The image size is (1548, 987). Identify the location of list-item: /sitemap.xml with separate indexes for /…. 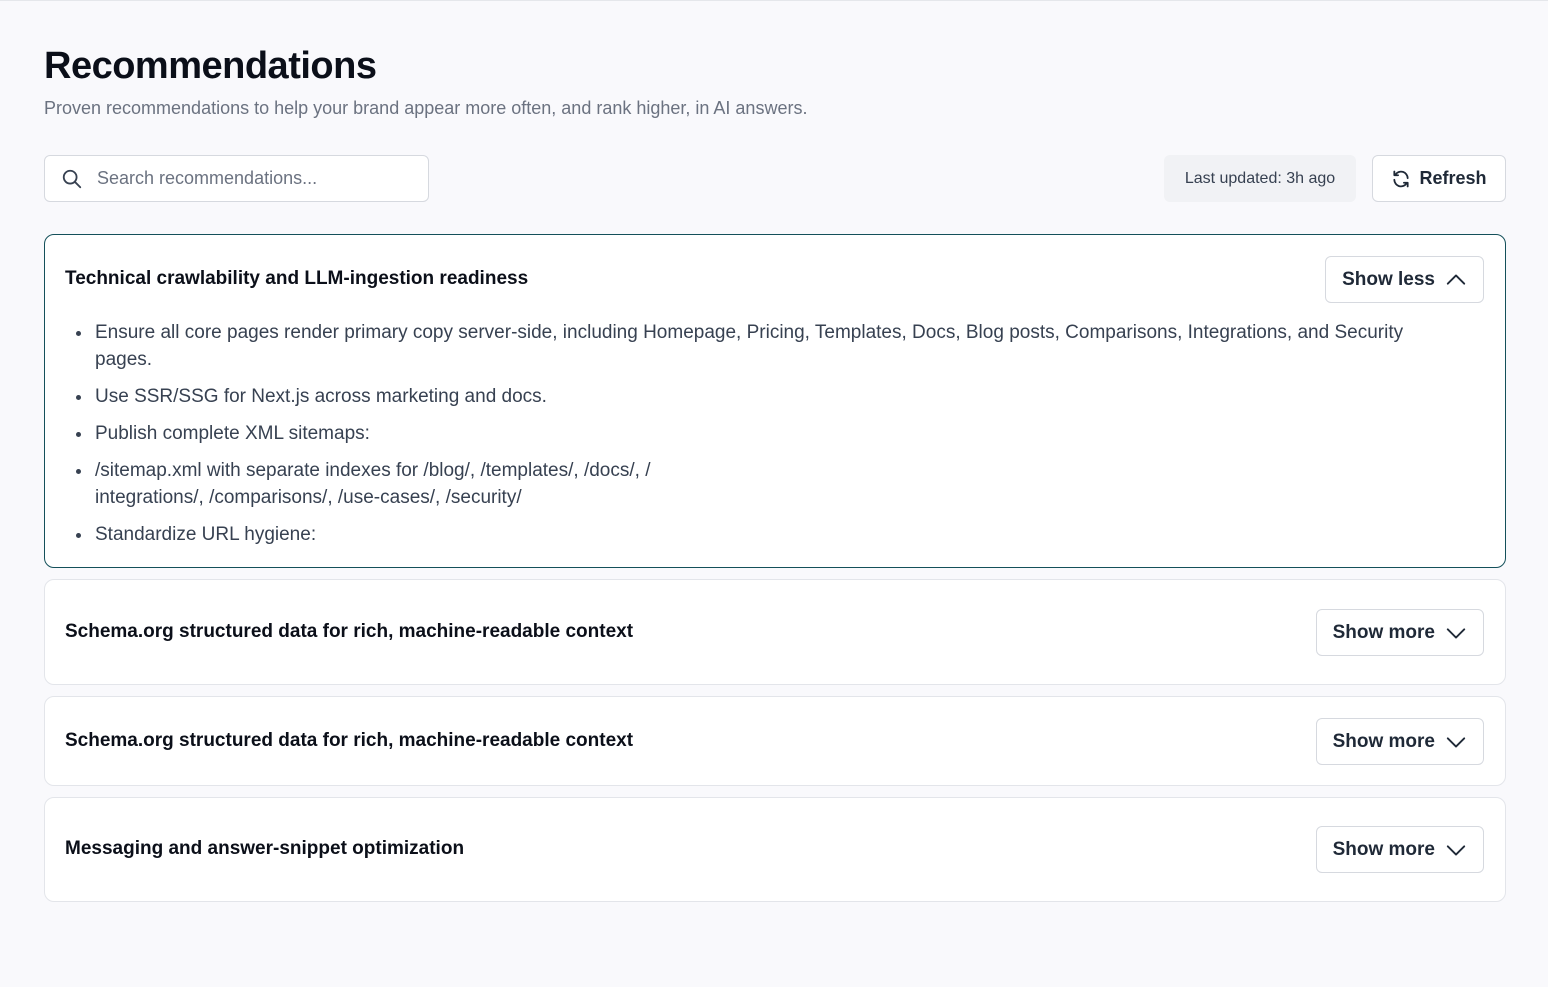
(779, 484).